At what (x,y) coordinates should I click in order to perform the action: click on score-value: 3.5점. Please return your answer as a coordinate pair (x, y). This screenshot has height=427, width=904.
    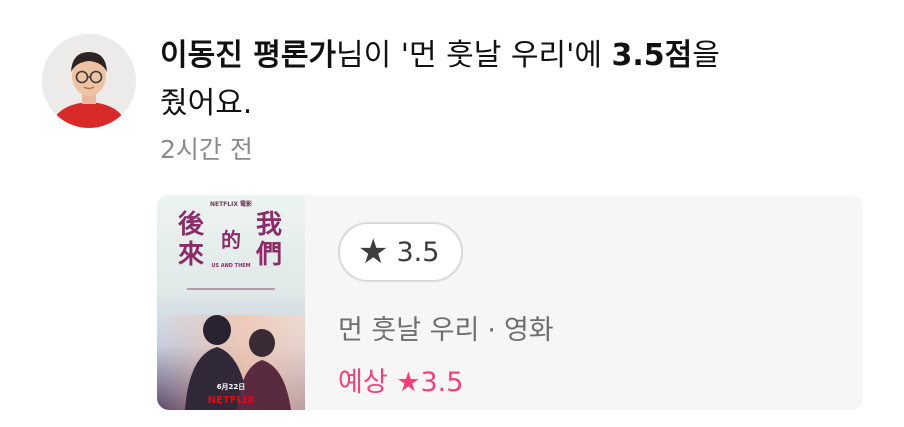
    Looking at the image, I should click on (652, 55).